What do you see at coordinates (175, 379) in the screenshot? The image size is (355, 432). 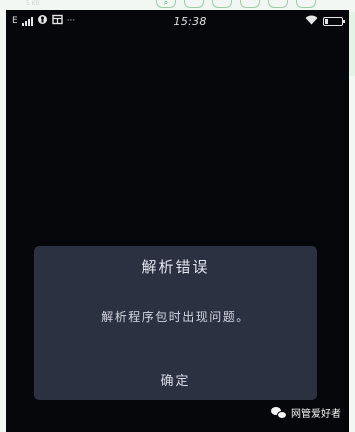 I see `confirm-button: 确定` at bounding box center [175, 379].